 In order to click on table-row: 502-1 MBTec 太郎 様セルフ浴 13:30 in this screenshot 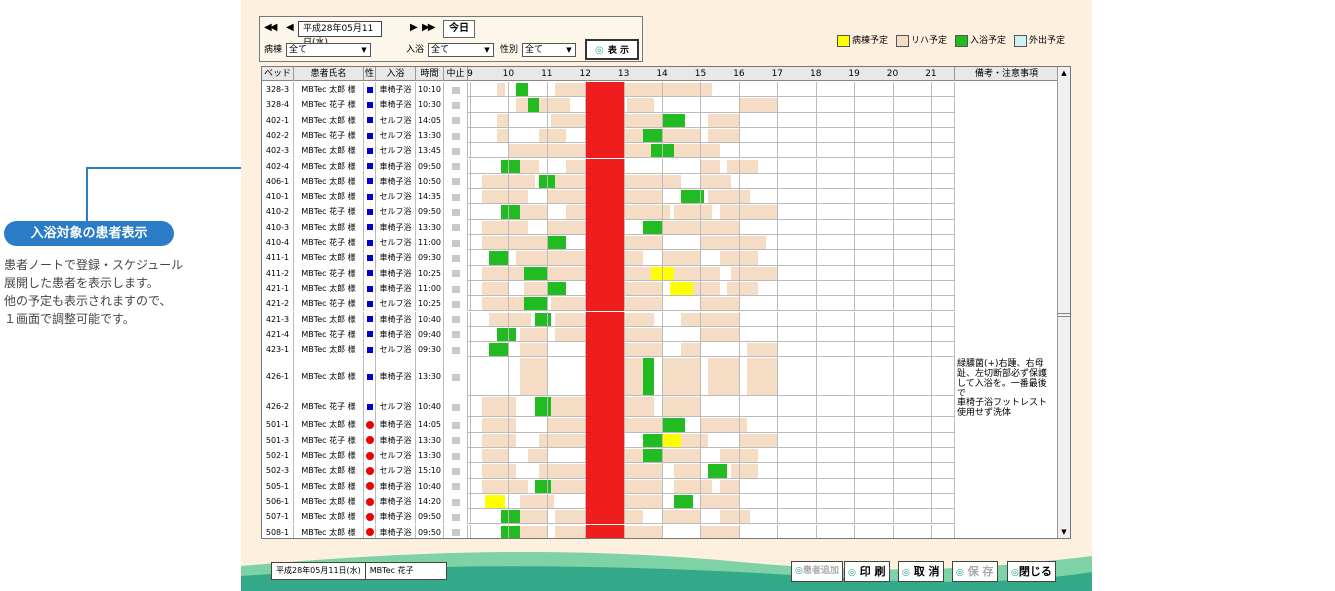, I will do `click(660, 456)`.